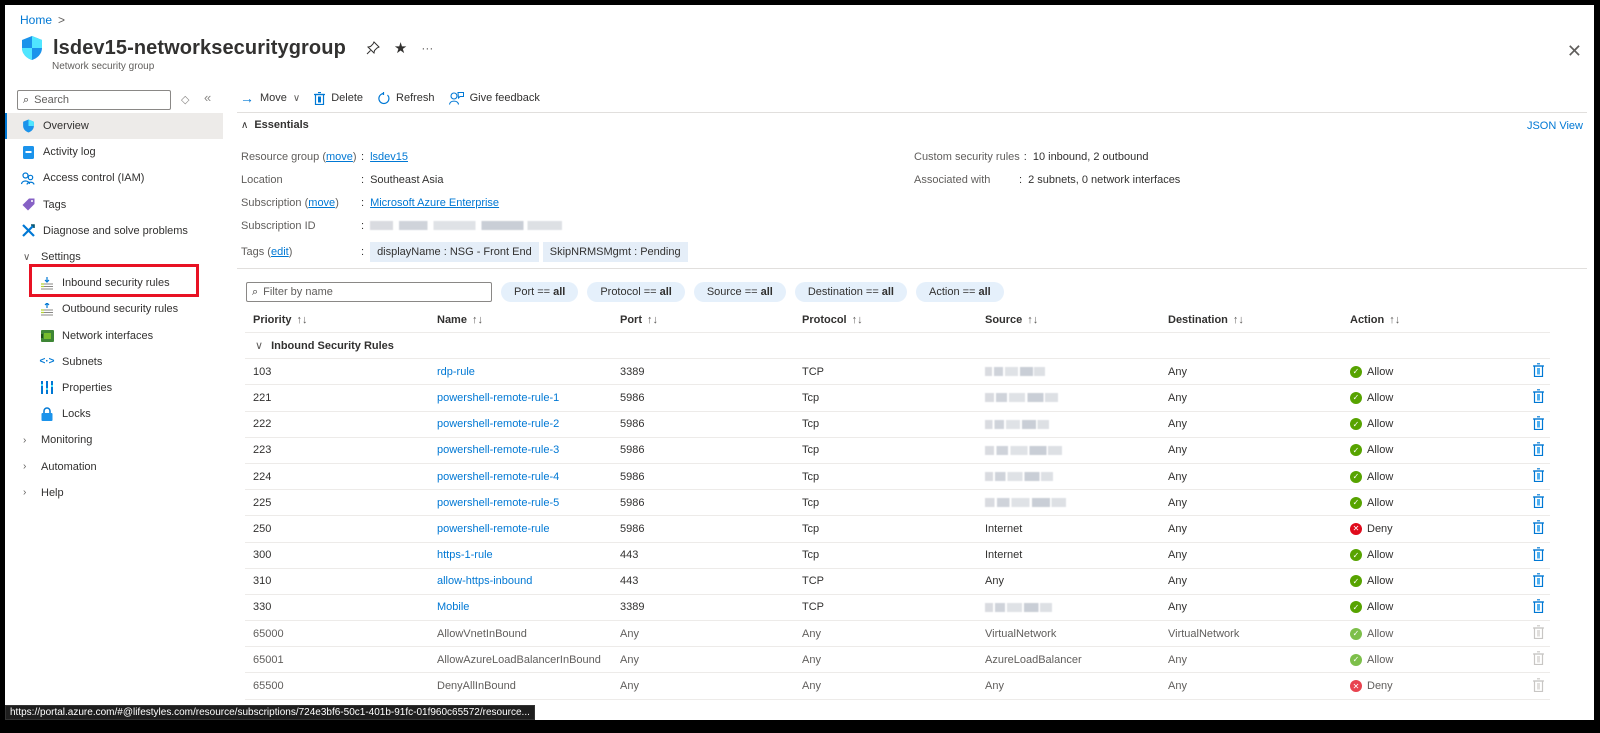 This screenshot has width=1600, height=733. Describe the element at coordinates (339, 157) in the screenshot. I see `resource-group-move-link: move` at that location.